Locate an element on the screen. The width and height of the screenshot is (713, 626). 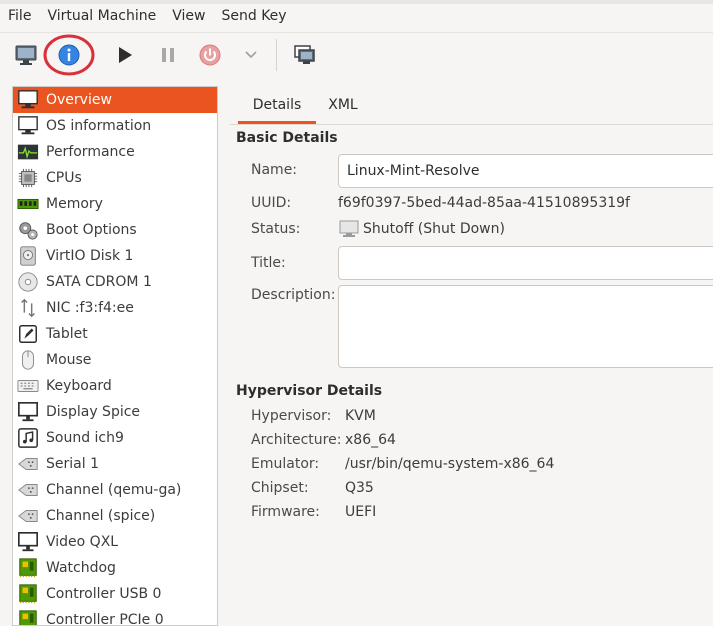
sidebar-item-performance: Performance is located at coordinates (115, 152).